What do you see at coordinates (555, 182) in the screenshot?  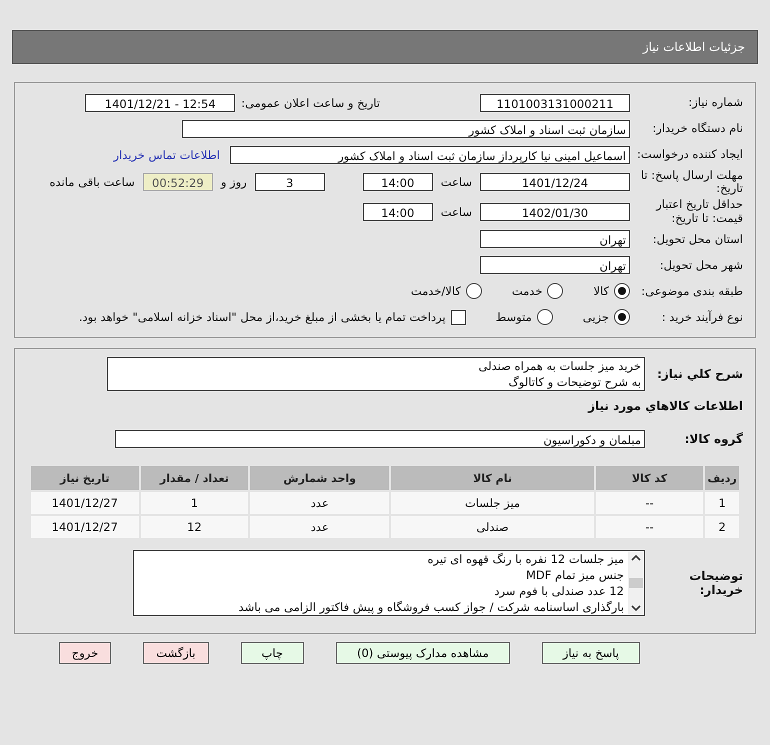 I see `deadline-date-field: 1401/12/24` at bounding box center [555, 182].